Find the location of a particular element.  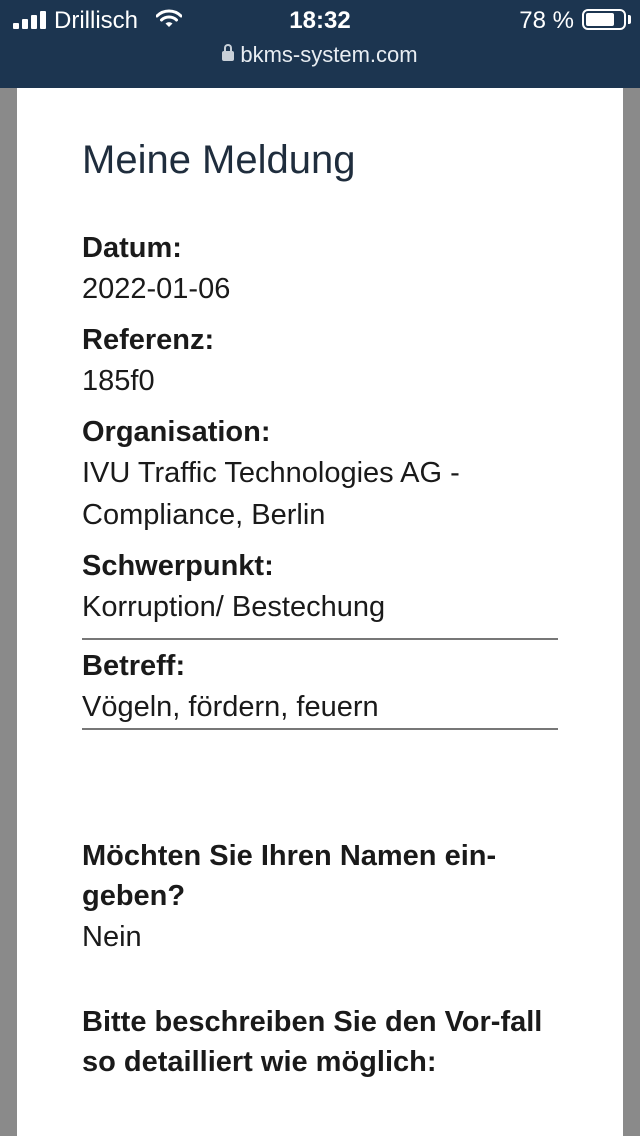

field-label: Referenz: is located at coordinates (148, 340).